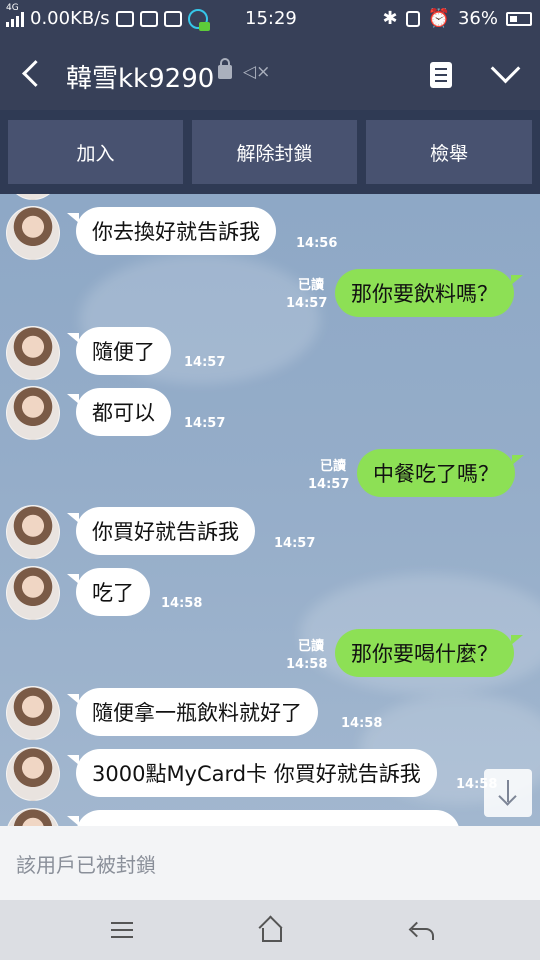  What do you see at coordinates (198, 19) in the screenshot?
I see `headset-chat-icon` at bounding box center [198, 19].